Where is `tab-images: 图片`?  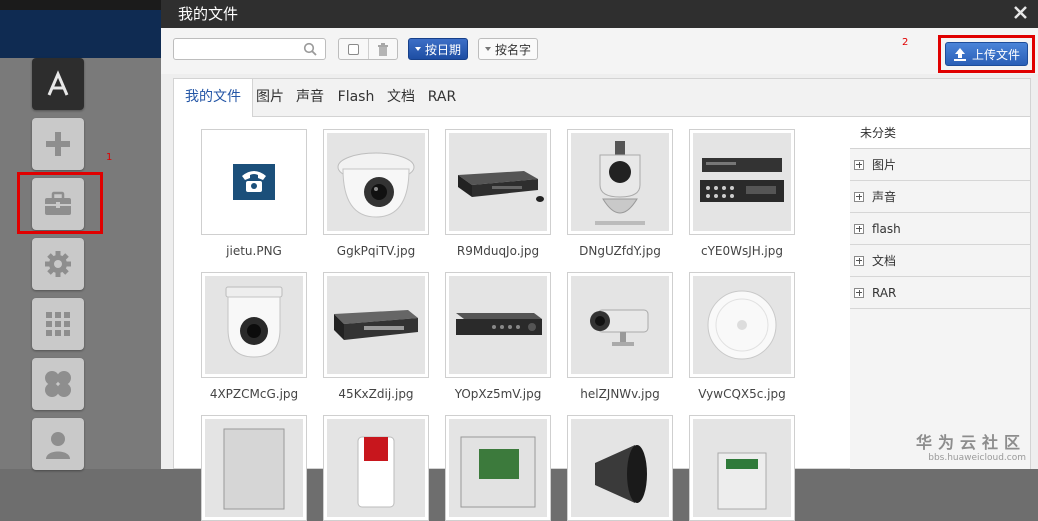 tab-images: 图片 is located at coordinates (270, 97).